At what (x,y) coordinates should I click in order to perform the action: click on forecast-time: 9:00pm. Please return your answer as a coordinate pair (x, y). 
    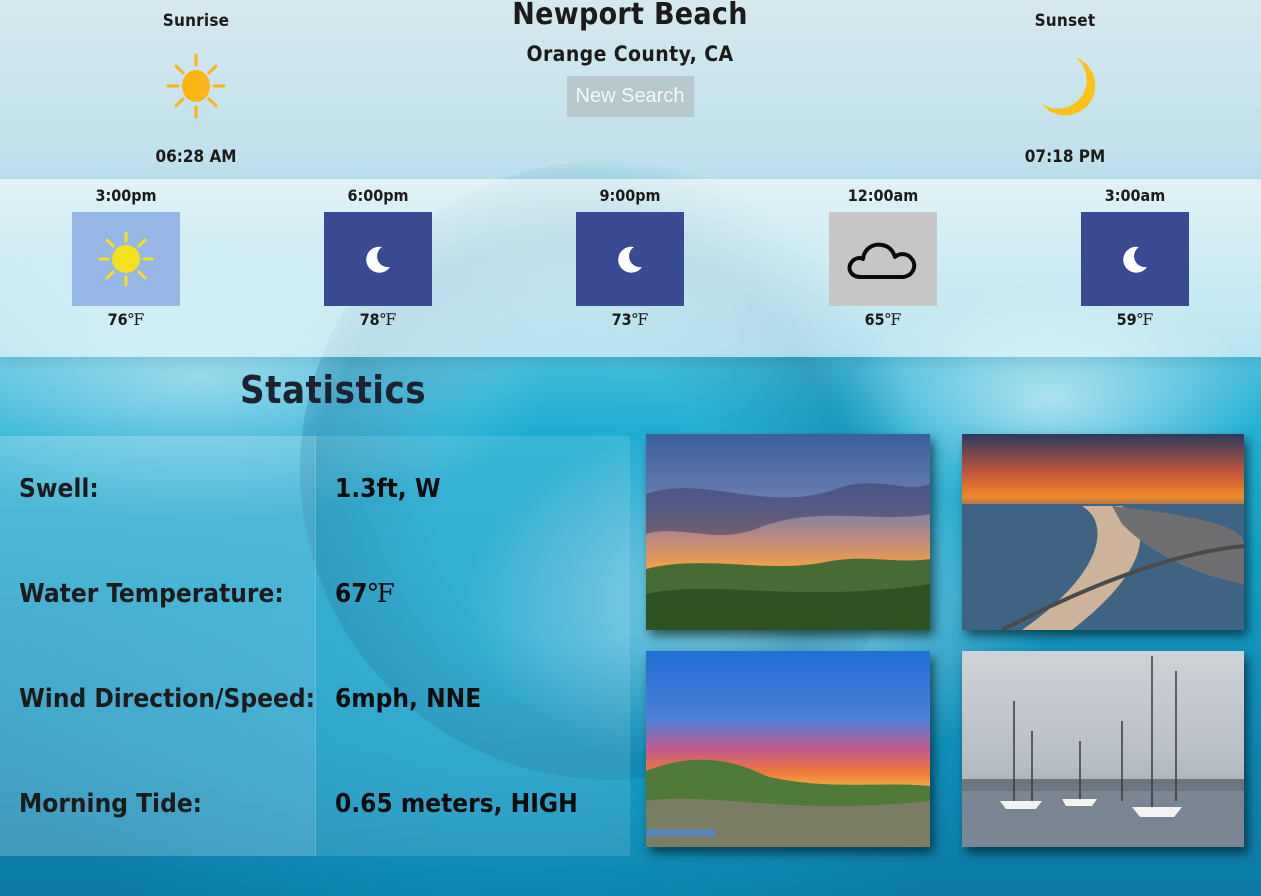
    Looking at the image, I should click on (630, 195).